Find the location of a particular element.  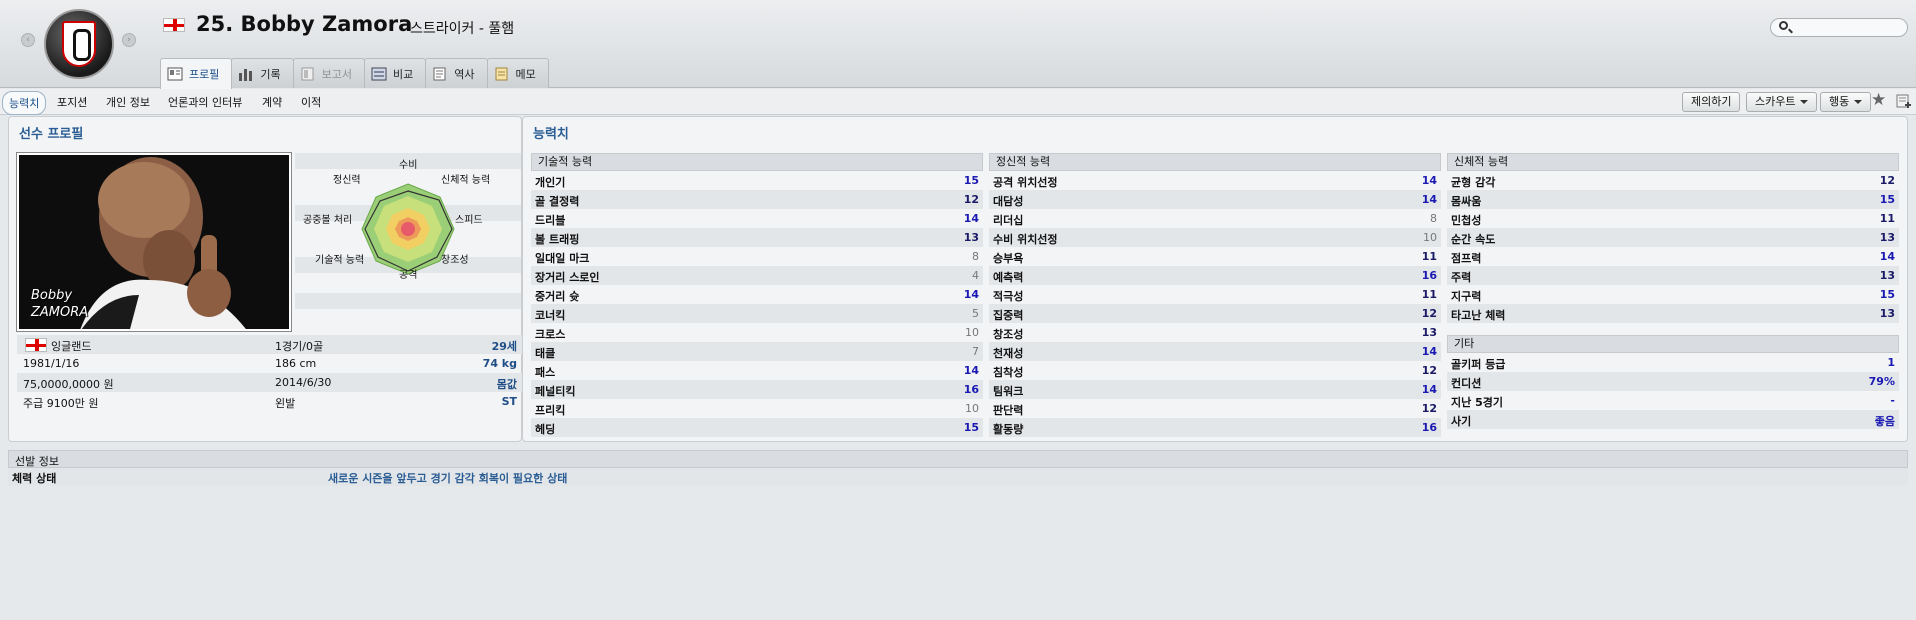

fitness-status-label: 체력 상태 is located at coordinates (34, 478).